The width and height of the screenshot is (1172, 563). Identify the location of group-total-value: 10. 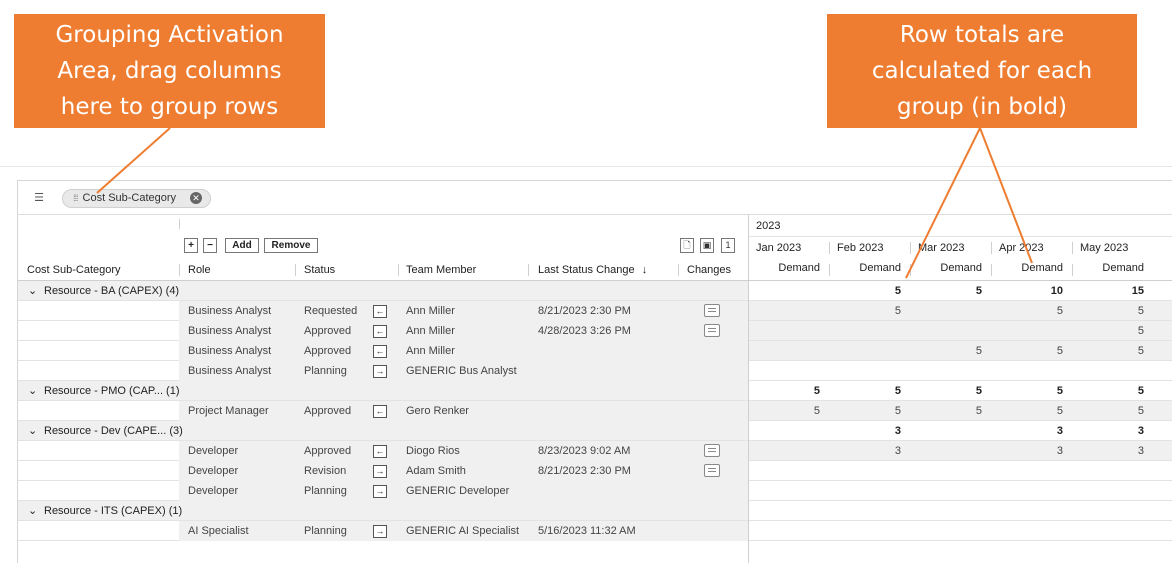
(1056, 291).